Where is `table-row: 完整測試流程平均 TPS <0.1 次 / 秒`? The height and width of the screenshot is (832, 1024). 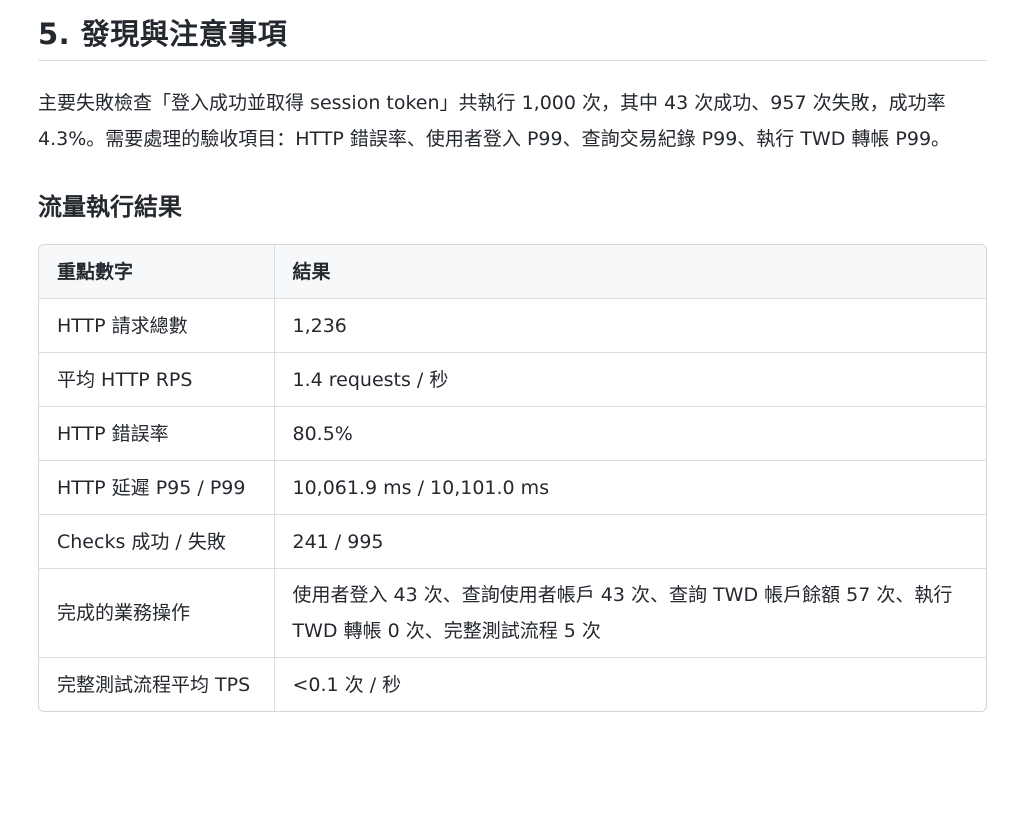
table-row: 完整測試流程平均 TPS <0.1 次 / 秒 is located at coordinates (512, 684).